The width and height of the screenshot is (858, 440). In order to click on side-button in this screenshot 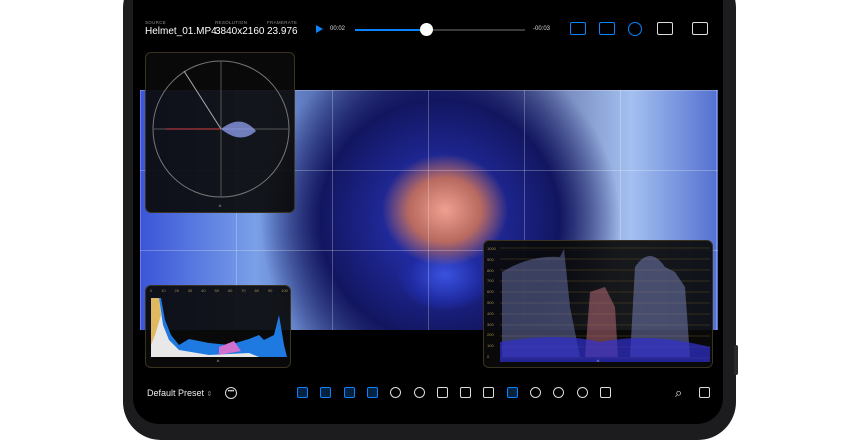, I will do `click(736, 360)`.